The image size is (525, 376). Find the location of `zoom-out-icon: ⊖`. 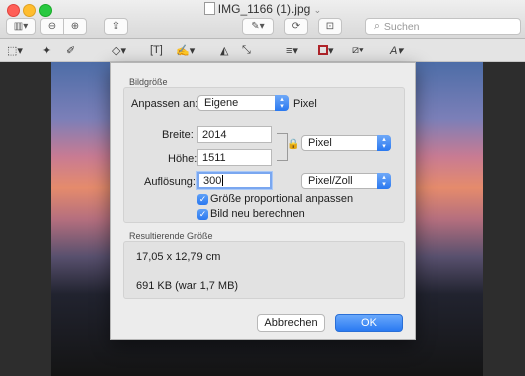

zoom-out-icon: ⊖ is located at coordinates (52, 26).